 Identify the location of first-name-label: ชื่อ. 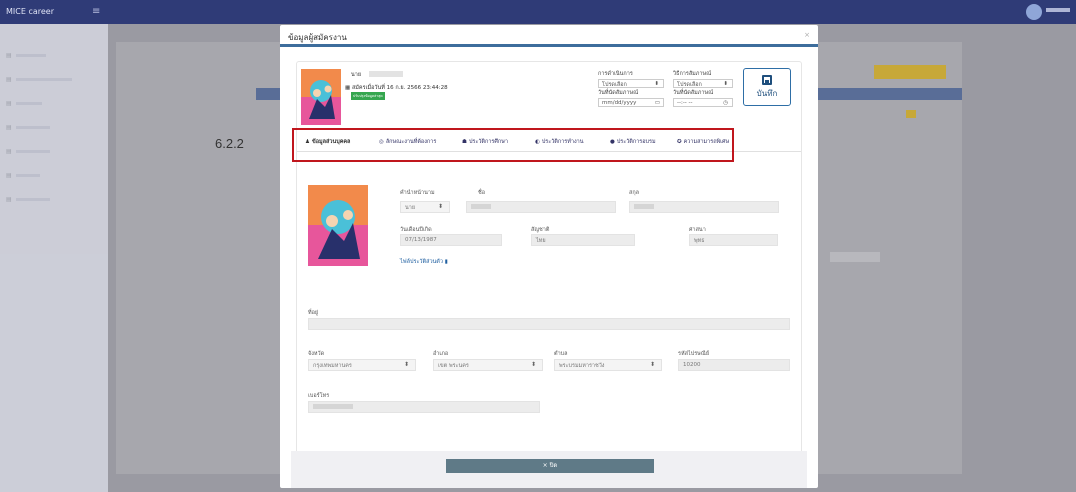
(482, 193).